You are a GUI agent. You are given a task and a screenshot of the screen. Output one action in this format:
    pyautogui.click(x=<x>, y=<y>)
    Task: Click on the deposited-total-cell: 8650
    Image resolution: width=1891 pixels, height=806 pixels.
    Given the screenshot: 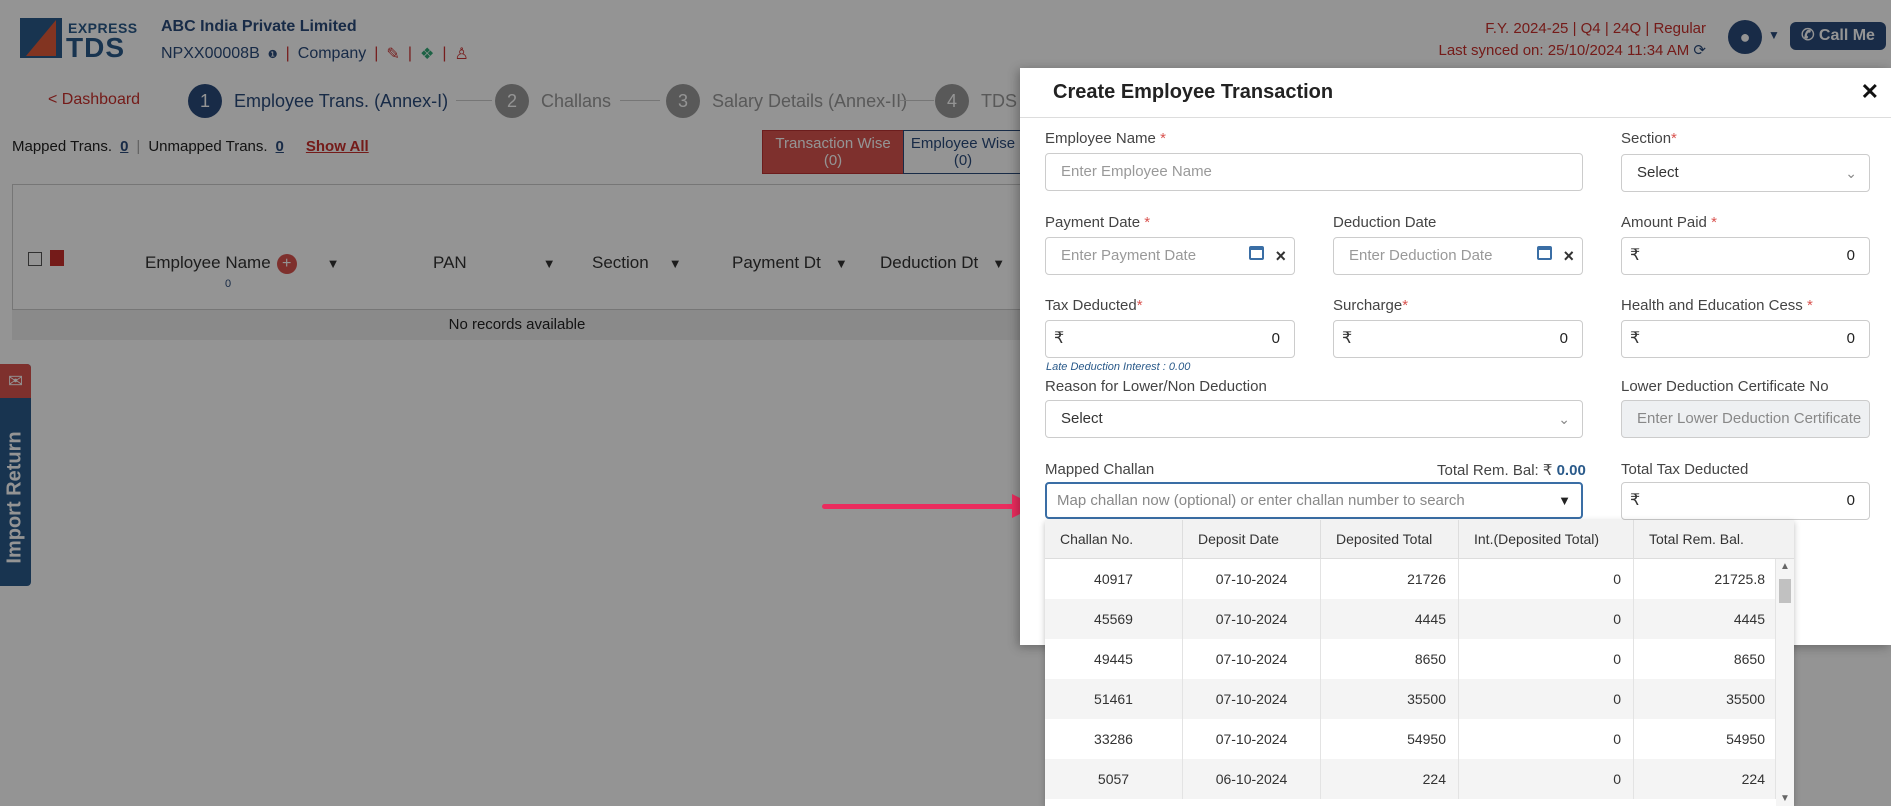 What is the action you would take?
    pyautogui.click(x=1390, y=659)
    